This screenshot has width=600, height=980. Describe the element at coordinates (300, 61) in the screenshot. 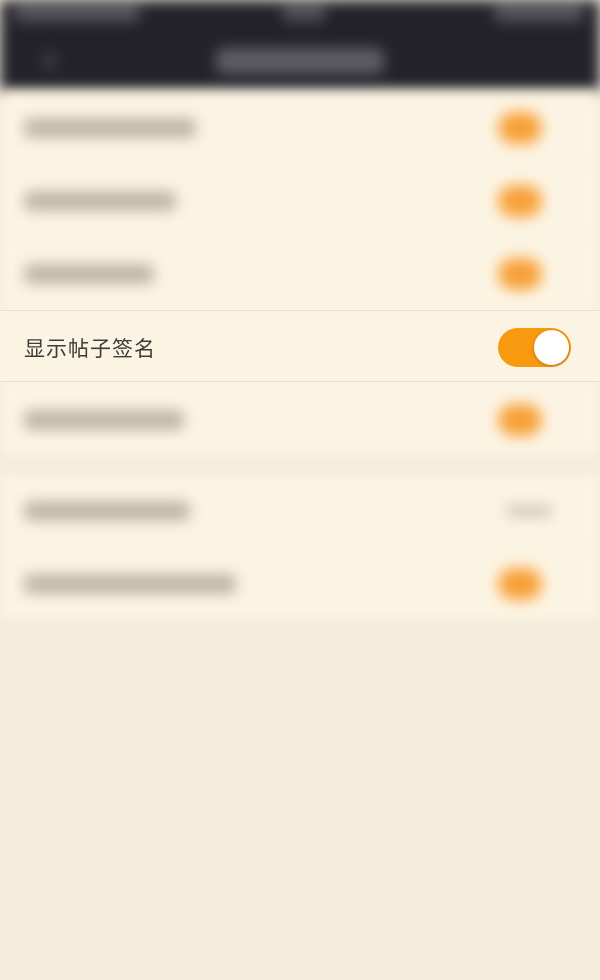

I see `page-title` at that location.